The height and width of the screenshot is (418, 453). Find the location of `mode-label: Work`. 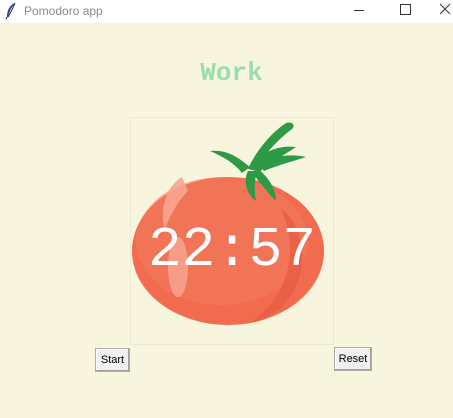

mode-label: Work is located at coordinates (231, 73).